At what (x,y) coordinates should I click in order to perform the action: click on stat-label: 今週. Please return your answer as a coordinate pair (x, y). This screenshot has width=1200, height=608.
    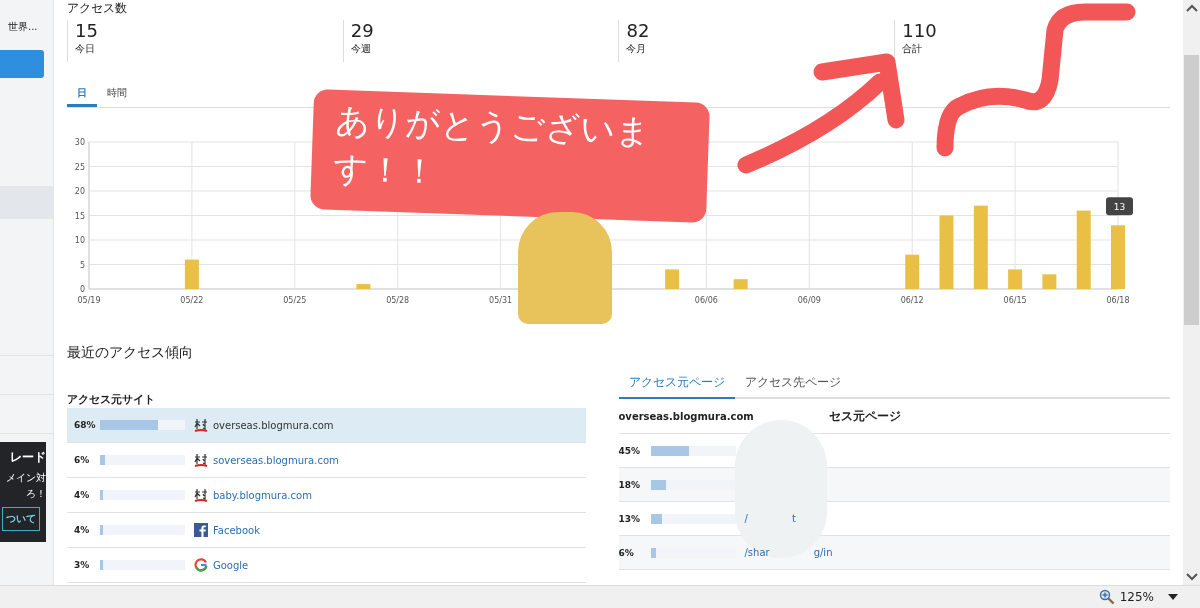
    Looking at the image, I should click on (361, 49).